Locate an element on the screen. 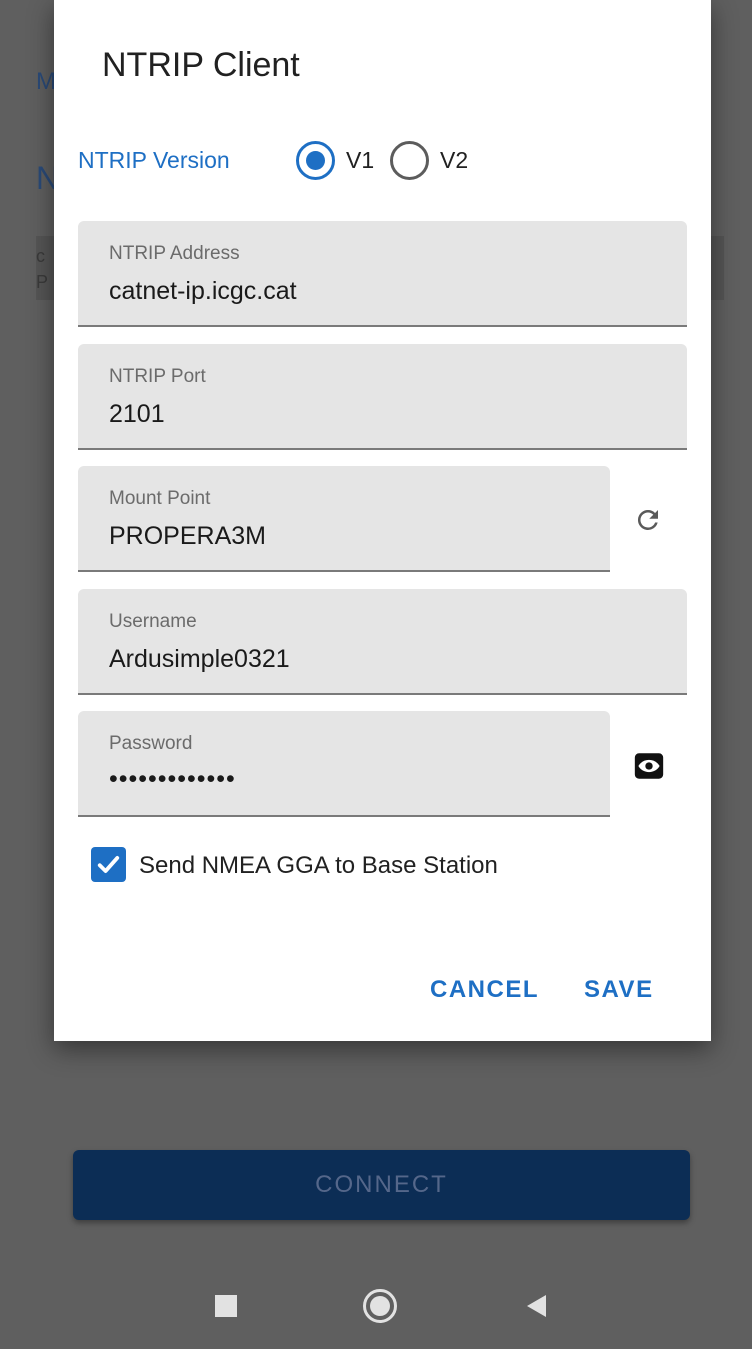 Image resolution: width=752 pixels, height=1349 pixels. username-field: Username is located at coordinates (382, 642).